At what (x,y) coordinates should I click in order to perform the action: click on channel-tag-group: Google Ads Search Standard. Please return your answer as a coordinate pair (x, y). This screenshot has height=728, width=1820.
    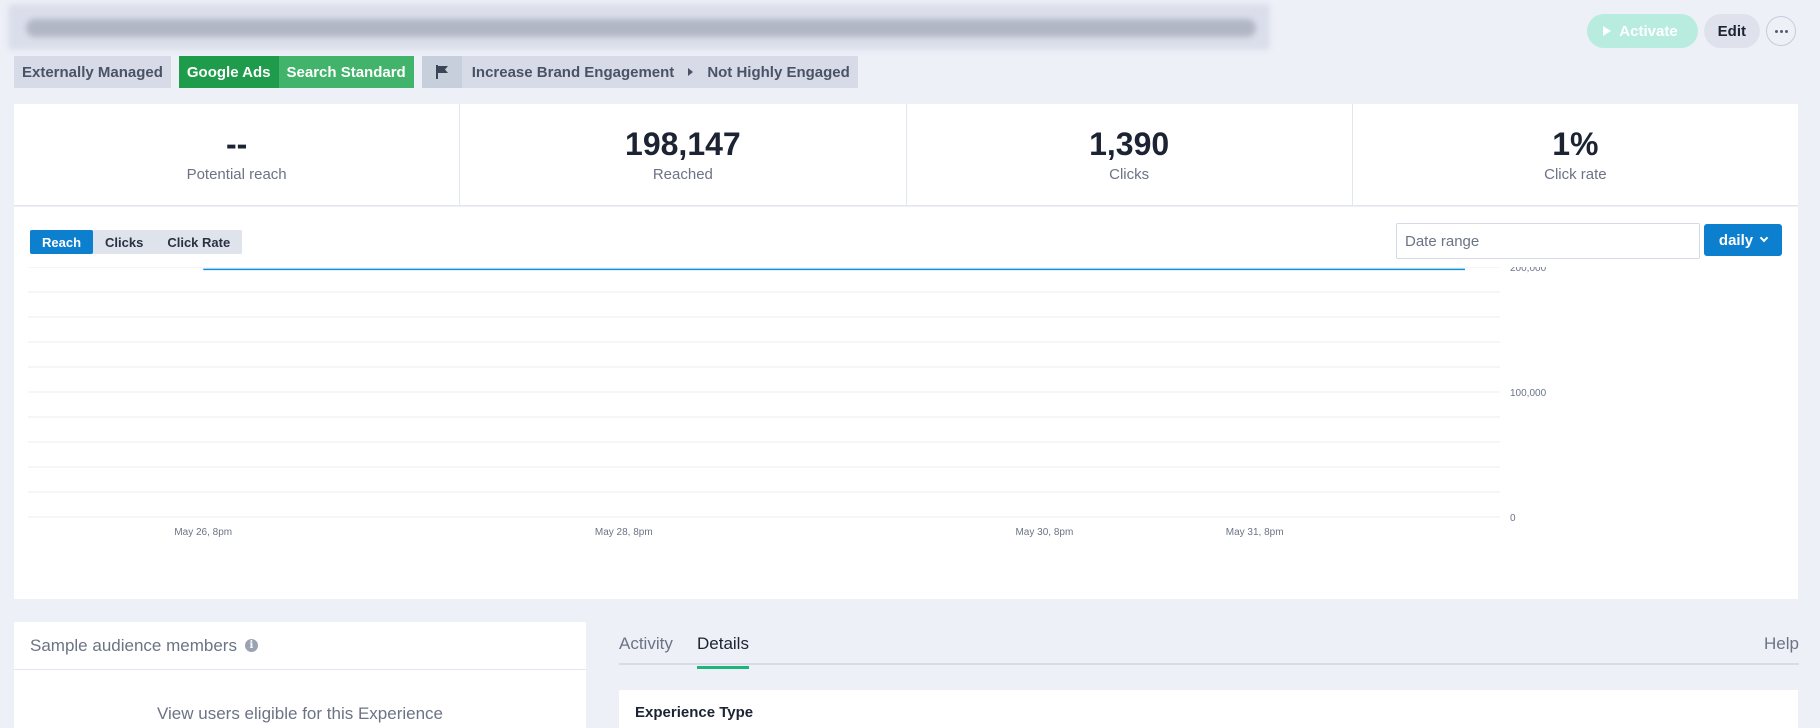
    Looking at the image, I should click on (296, 72).